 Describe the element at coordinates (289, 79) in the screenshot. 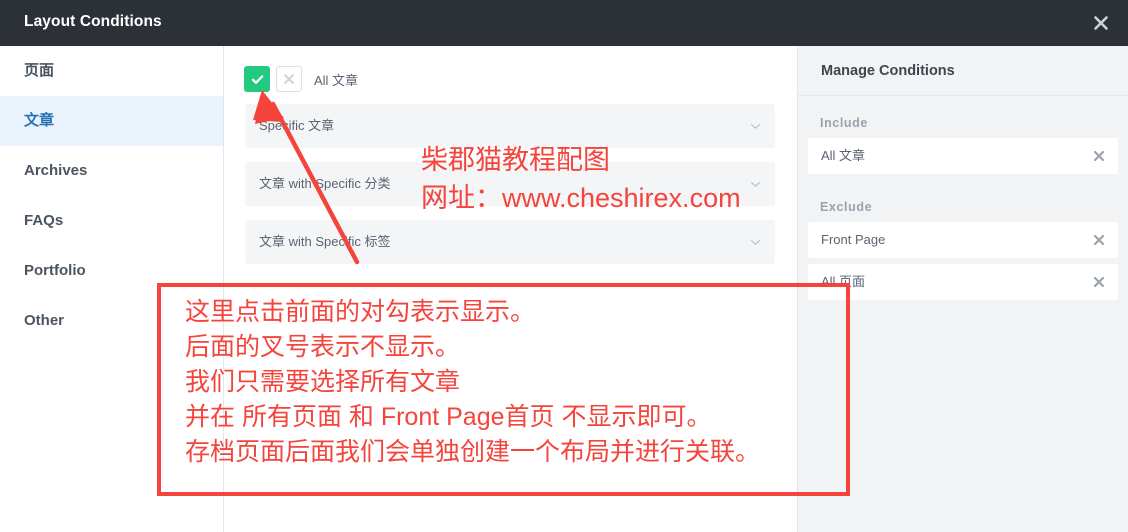

I see `cross-icon` at that location.